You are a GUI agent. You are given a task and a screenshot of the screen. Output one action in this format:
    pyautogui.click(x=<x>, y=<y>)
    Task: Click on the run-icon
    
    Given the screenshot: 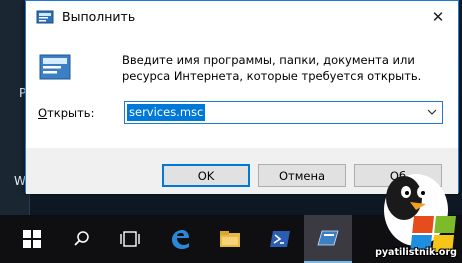 What is the action you would take?
    pyautogui.click(x=55, y=67)
    